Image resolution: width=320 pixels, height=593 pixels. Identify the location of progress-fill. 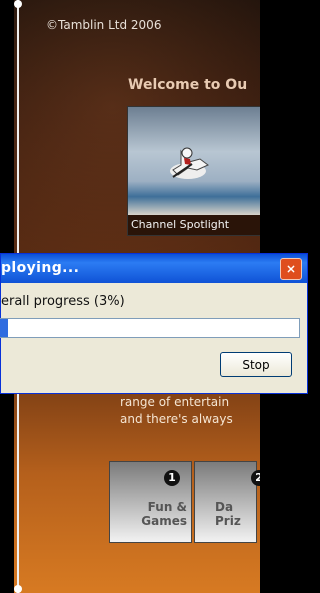
(4, 328).